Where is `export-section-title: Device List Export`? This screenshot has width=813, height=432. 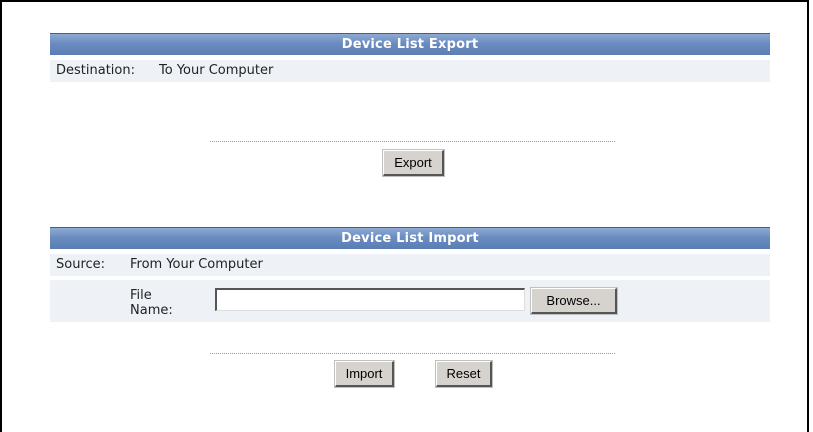 export-section-title: Device List Export is located at coordinates (410, 44).